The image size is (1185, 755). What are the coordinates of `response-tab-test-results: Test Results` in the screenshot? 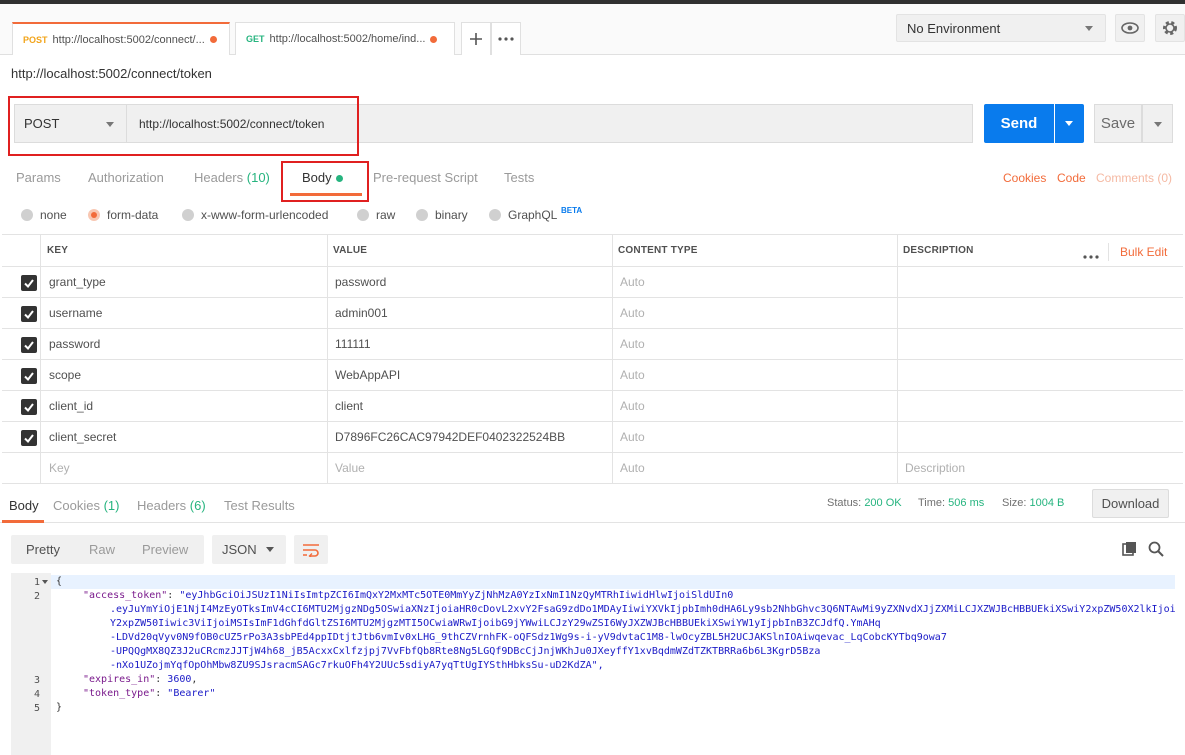 It's located at (259, 505).